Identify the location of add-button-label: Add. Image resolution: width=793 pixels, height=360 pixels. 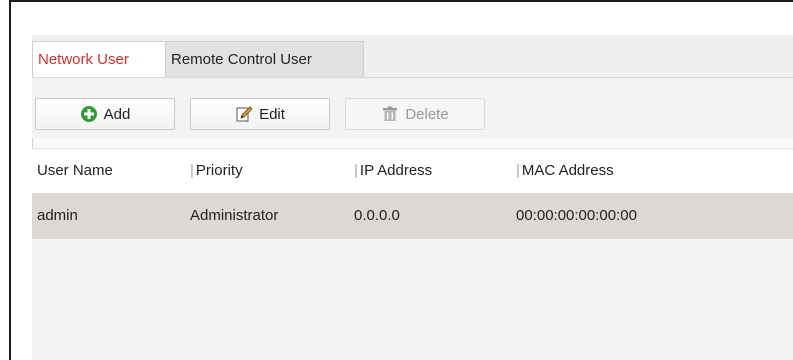
(117, 114).